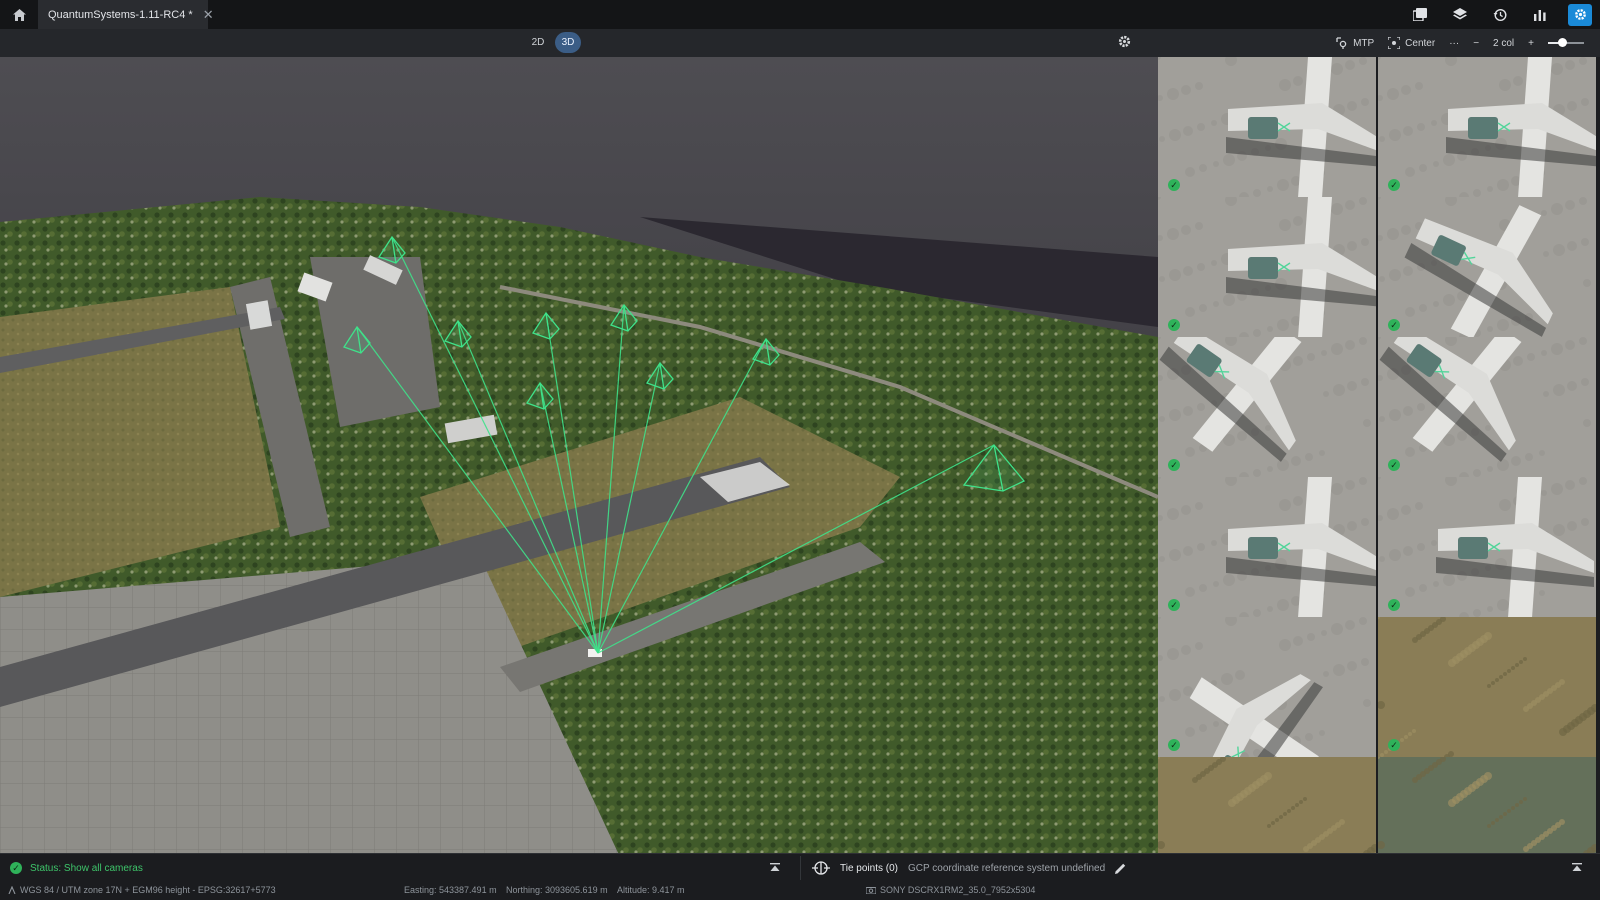 This screenshot has height=900, width=1600. I want to click on tie-points-icon, so click(821, 868).